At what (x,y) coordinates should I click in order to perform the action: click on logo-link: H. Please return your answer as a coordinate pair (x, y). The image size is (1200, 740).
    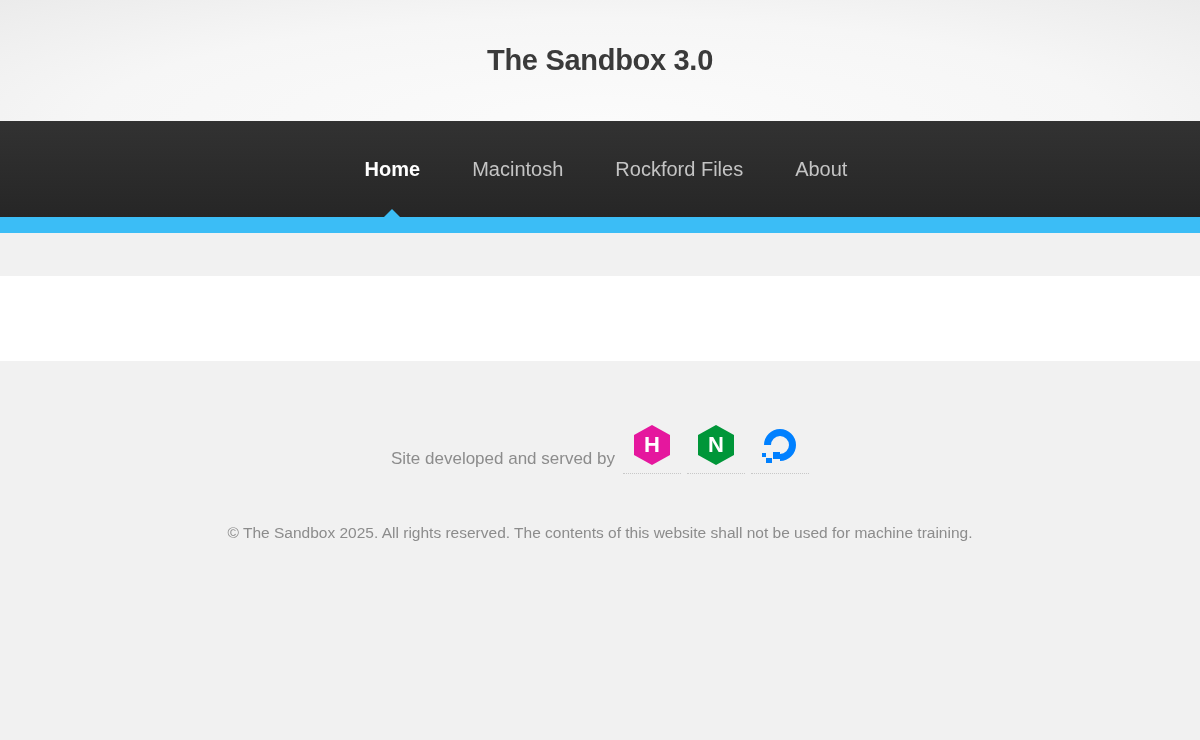
    Looking at the image, I should click on (652, 449).